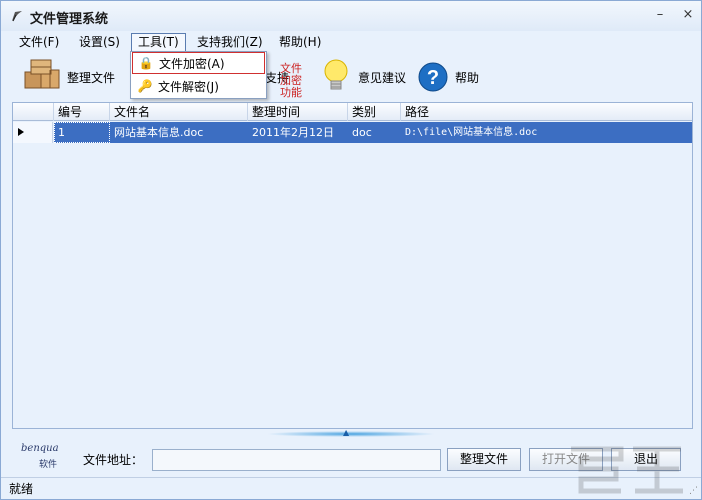 This screenshot has height=500, width=702. I want to click on menu-support: 支持我们(Z), so click(230, 42).